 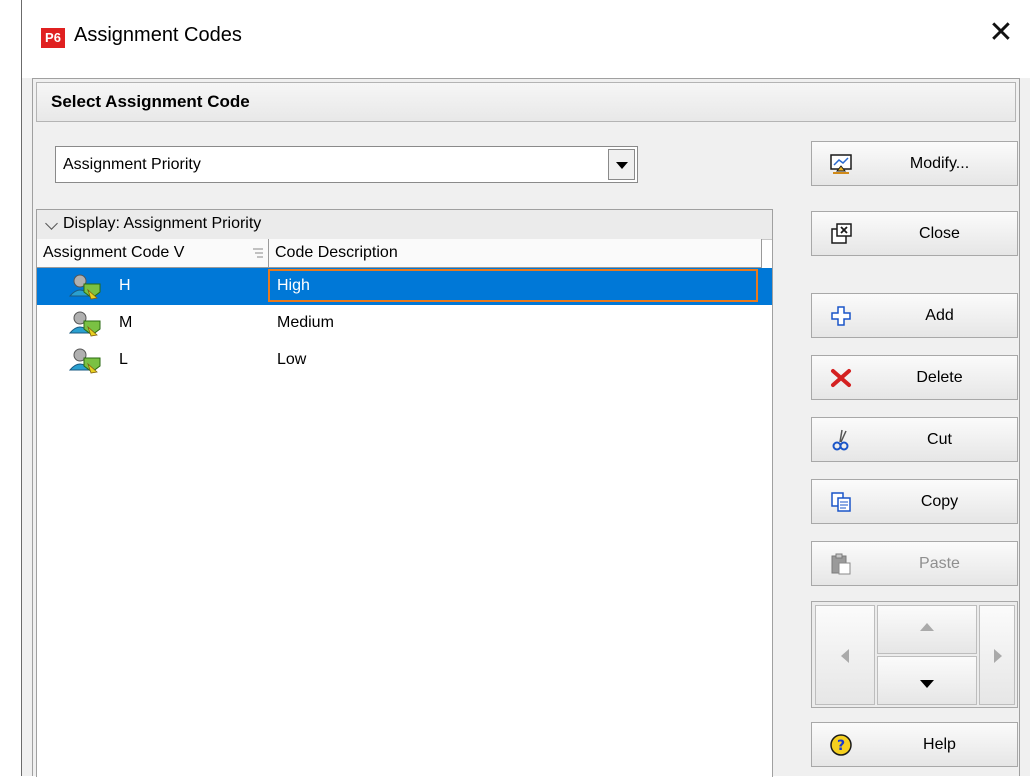 I want to click on arrow-right-icon, so click(x=998, y=656).